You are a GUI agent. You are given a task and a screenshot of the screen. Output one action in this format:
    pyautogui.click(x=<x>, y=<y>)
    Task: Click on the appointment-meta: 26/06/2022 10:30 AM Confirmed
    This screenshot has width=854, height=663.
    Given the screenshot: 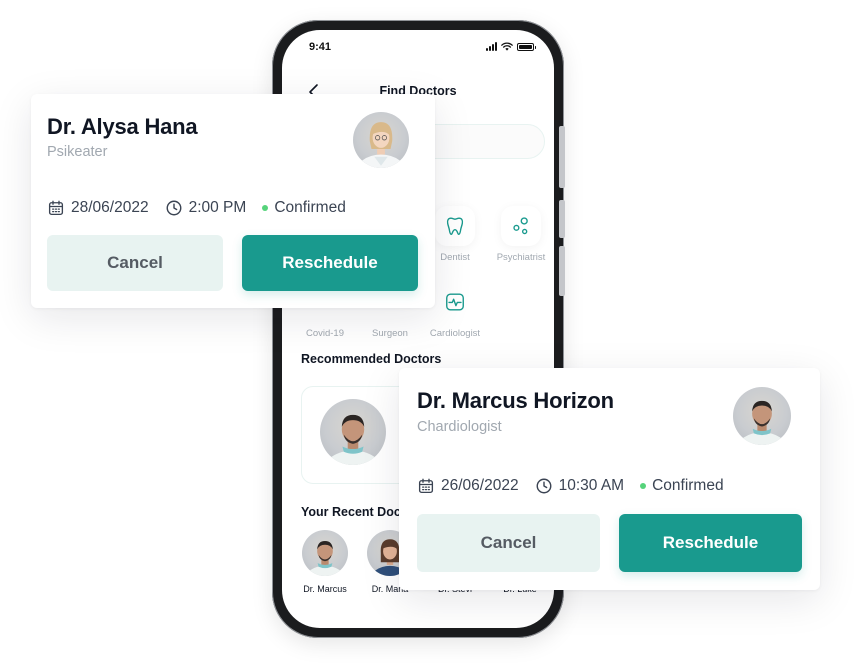 What is the action you would take?
    pyautogui.click(x=570, y=486)
    